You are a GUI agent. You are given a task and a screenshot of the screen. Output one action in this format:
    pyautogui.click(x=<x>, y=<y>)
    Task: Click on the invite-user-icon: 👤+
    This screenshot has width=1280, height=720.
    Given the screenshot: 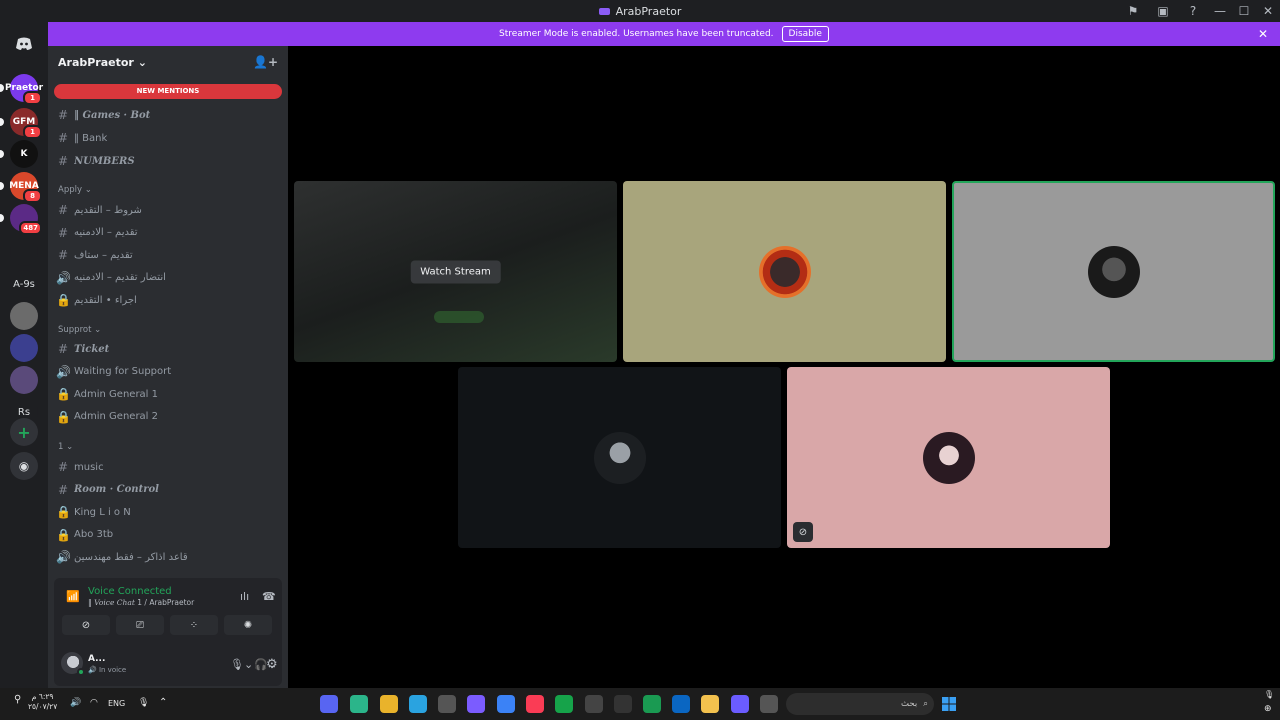 What is the action you would take?
    pyautogui.click(x=265, y=62)
    